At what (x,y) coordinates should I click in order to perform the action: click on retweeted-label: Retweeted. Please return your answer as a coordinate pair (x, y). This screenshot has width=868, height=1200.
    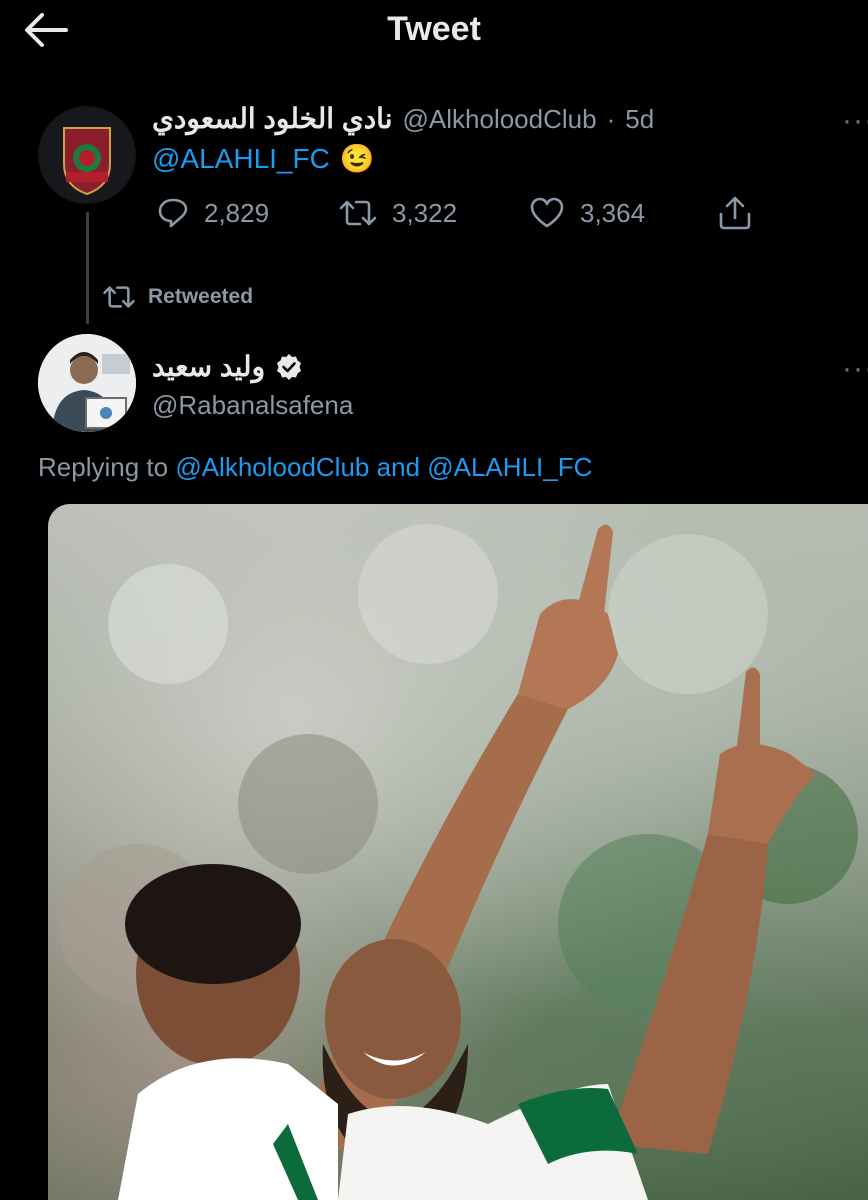
    Looking at the image, I should click on (201, 296).